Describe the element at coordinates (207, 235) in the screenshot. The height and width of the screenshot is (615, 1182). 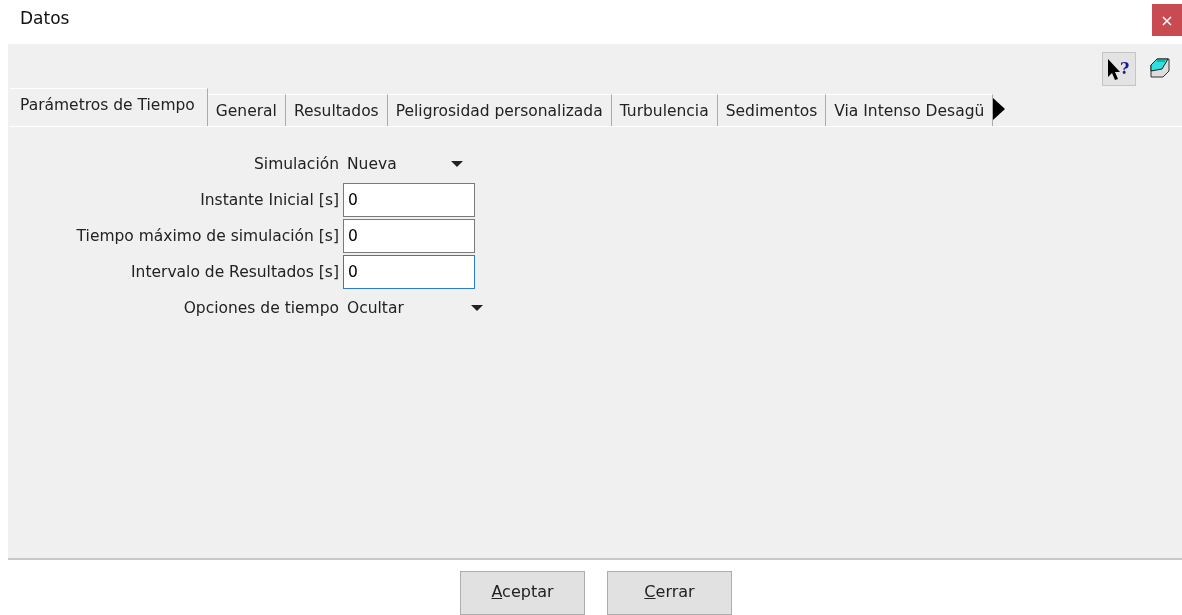
I see `field-label: Tiempo máximo de simulación [s]` at that location.